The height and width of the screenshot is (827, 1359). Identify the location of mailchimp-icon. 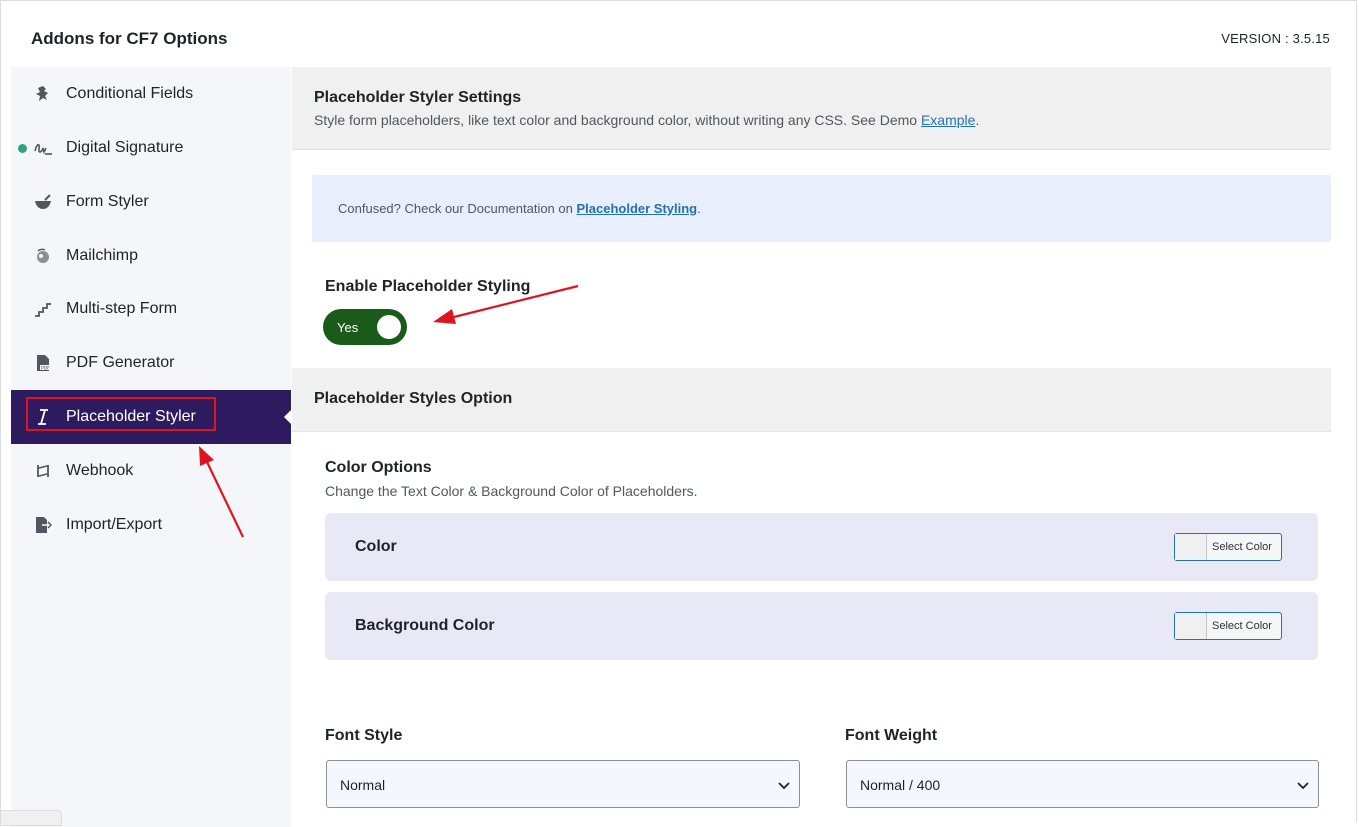
(43, 256).